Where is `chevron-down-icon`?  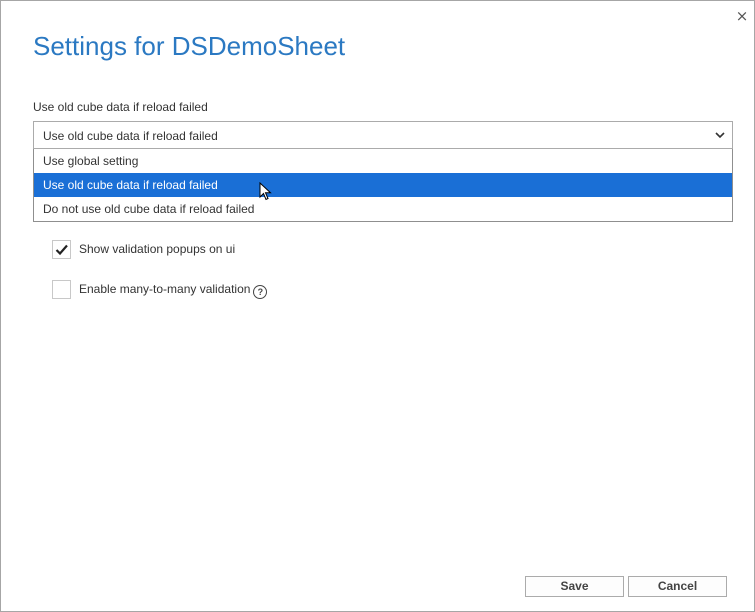
chevron-down-icon is located at coordinates (720, 135).